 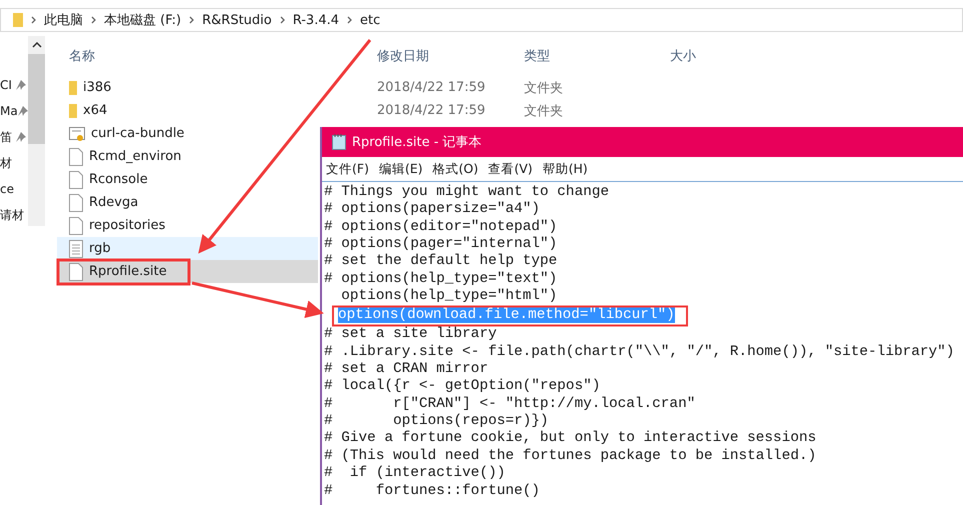 I want to click on file-row: repositories, so click(x=187, y=225).